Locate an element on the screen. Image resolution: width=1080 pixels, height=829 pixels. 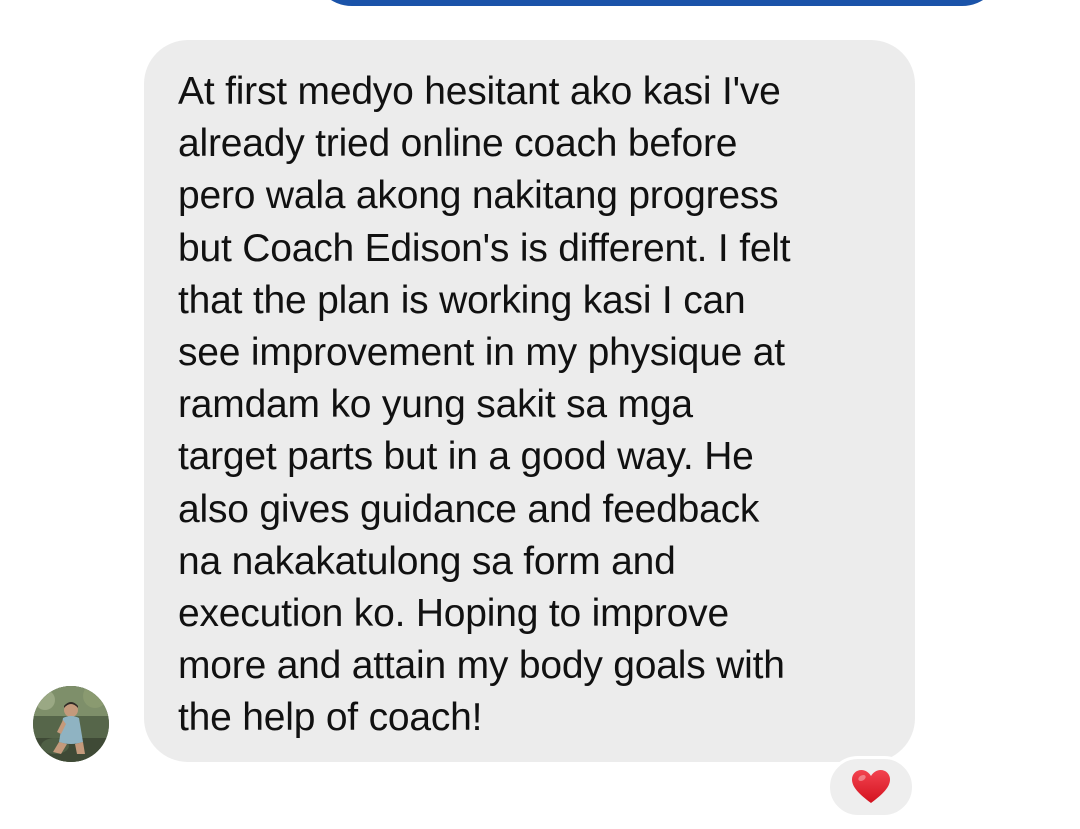
sender-avatar is located at coordinates (71, 724).